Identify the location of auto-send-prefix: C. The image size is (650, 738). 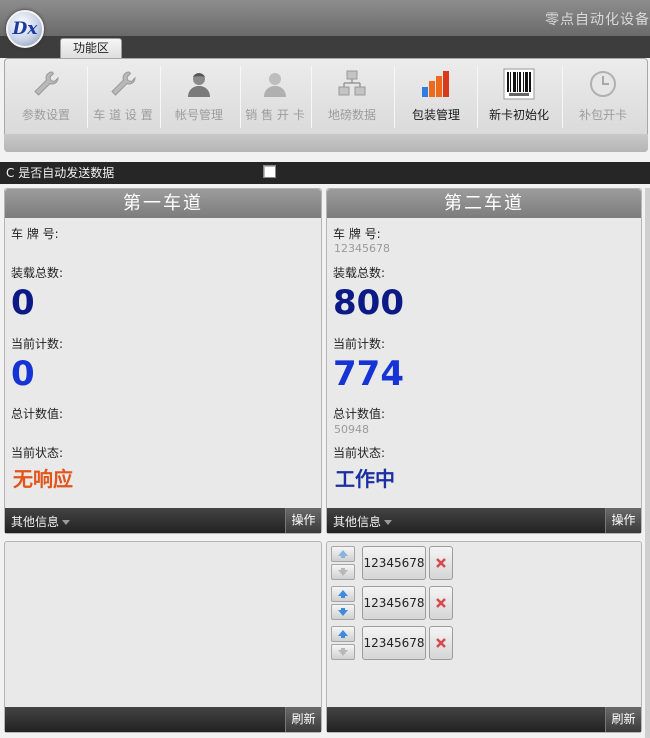
(10, 173).